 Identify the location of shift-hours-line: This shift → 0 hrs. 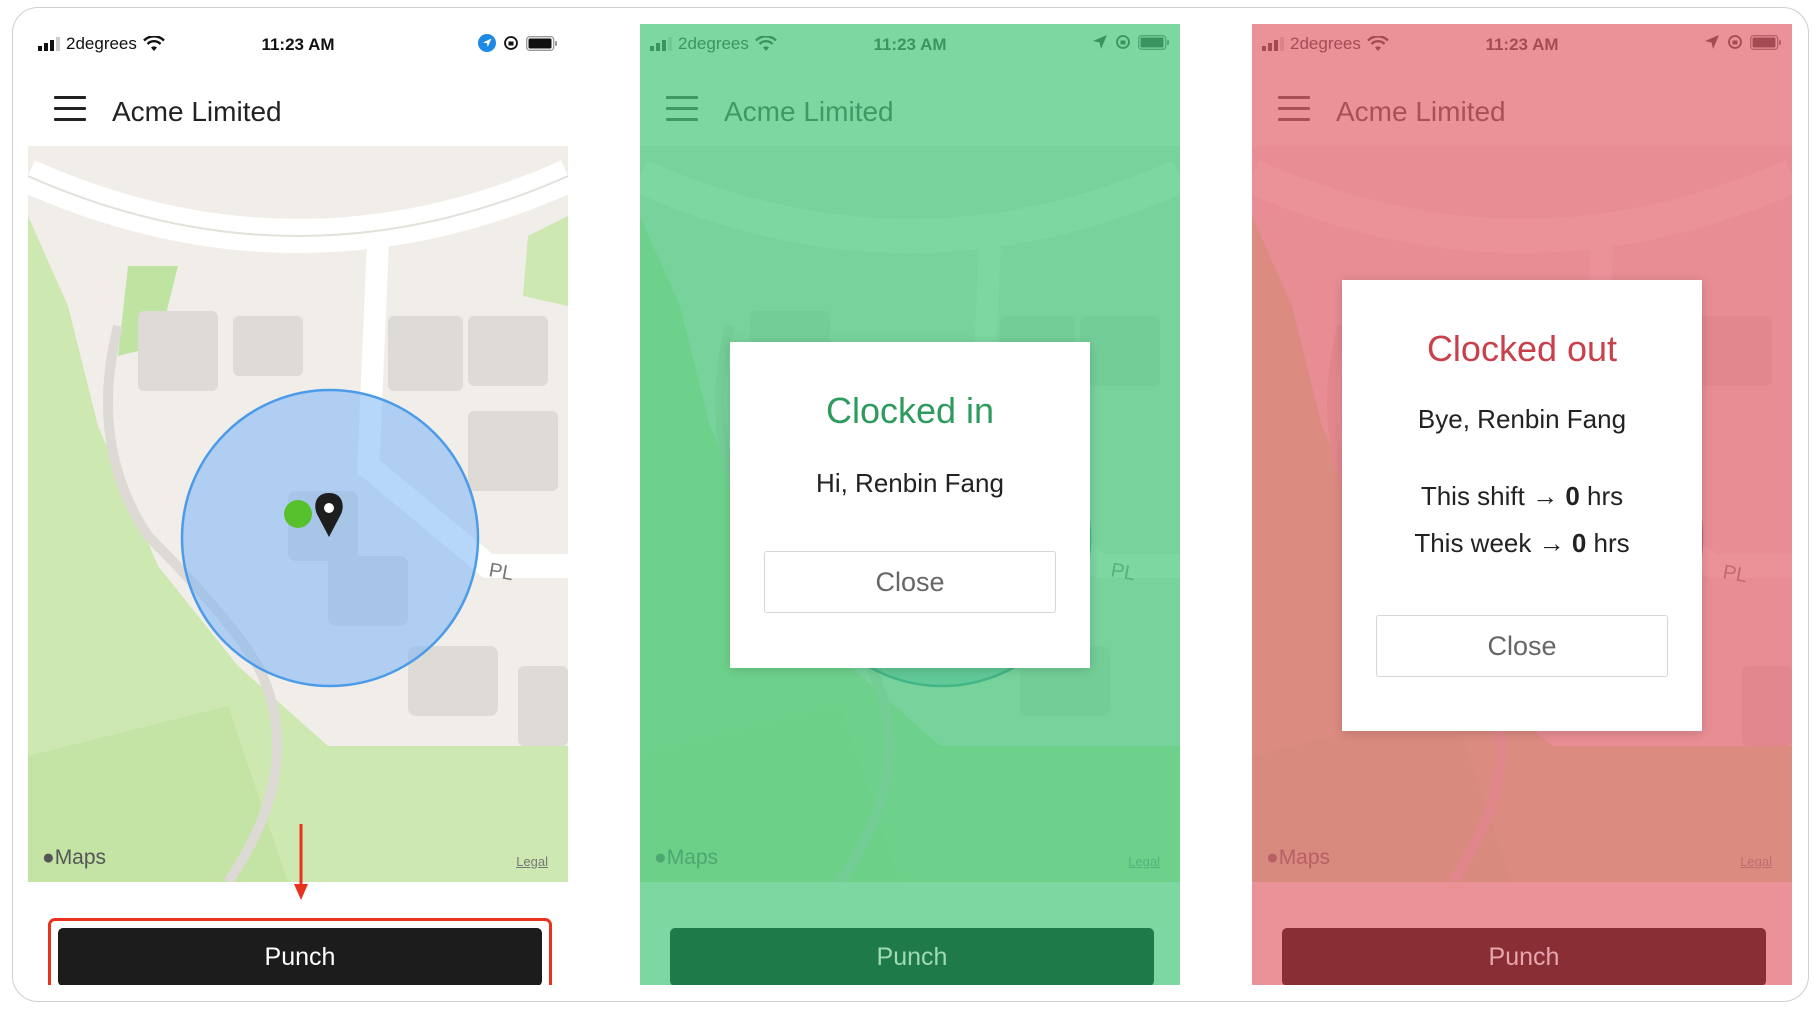
(1522, 496).